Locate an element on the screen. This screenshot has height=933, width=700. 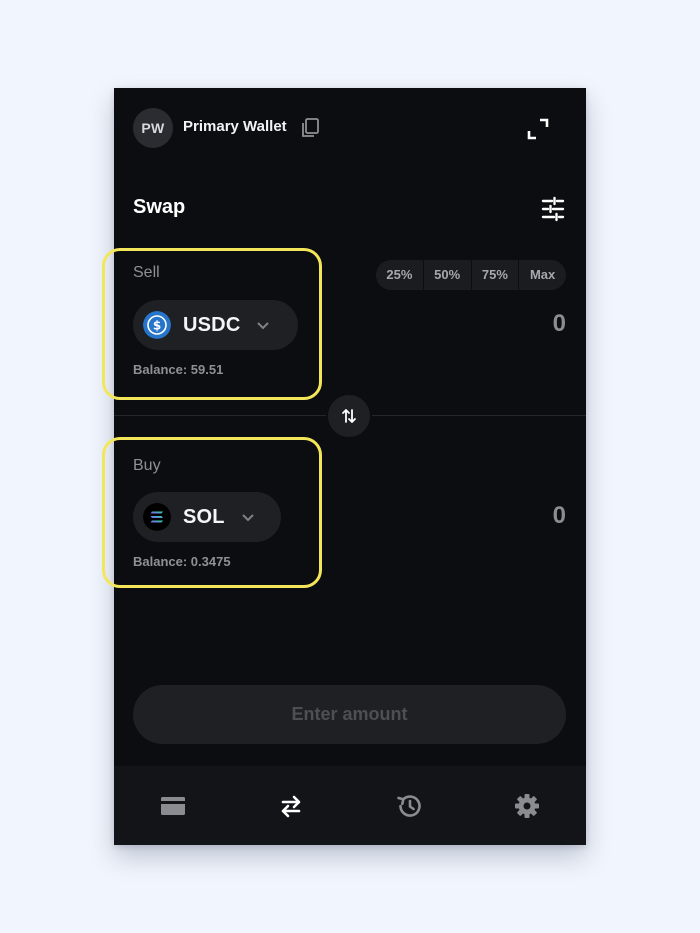
buy-highlight is located at coordinates (212, 512).